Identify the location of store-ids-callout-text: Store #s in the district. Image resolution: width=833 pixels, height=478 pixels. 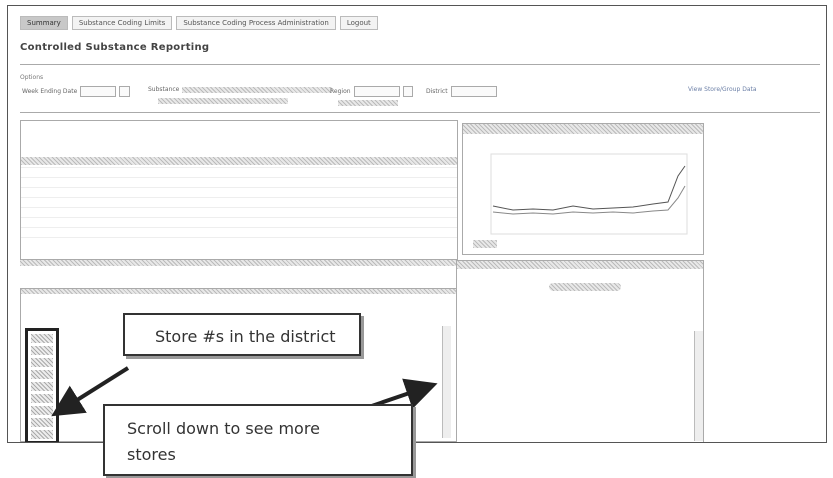
(245, 336).